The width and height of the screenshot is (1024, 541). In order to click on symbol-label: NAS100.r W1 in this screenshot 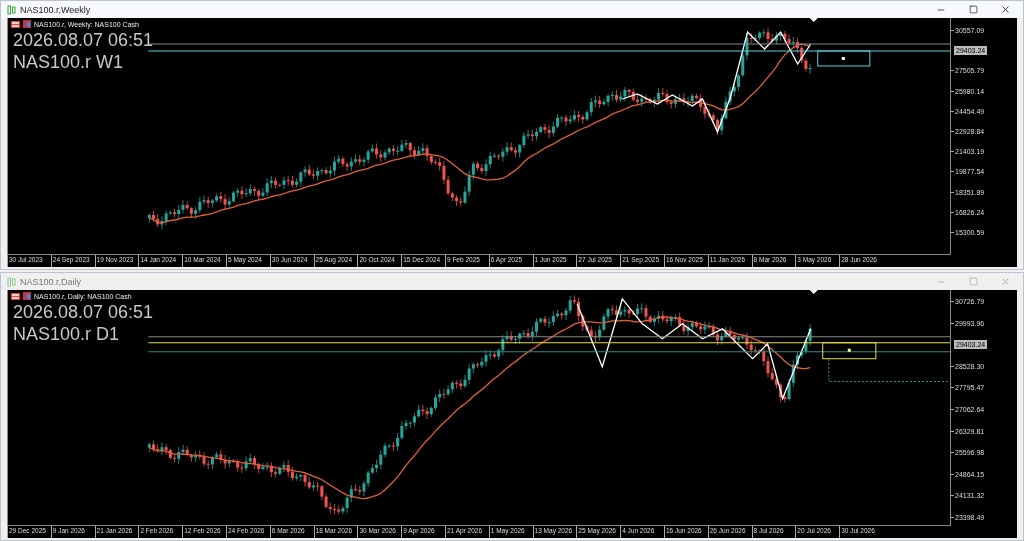, I will do `click(68, 62)`.